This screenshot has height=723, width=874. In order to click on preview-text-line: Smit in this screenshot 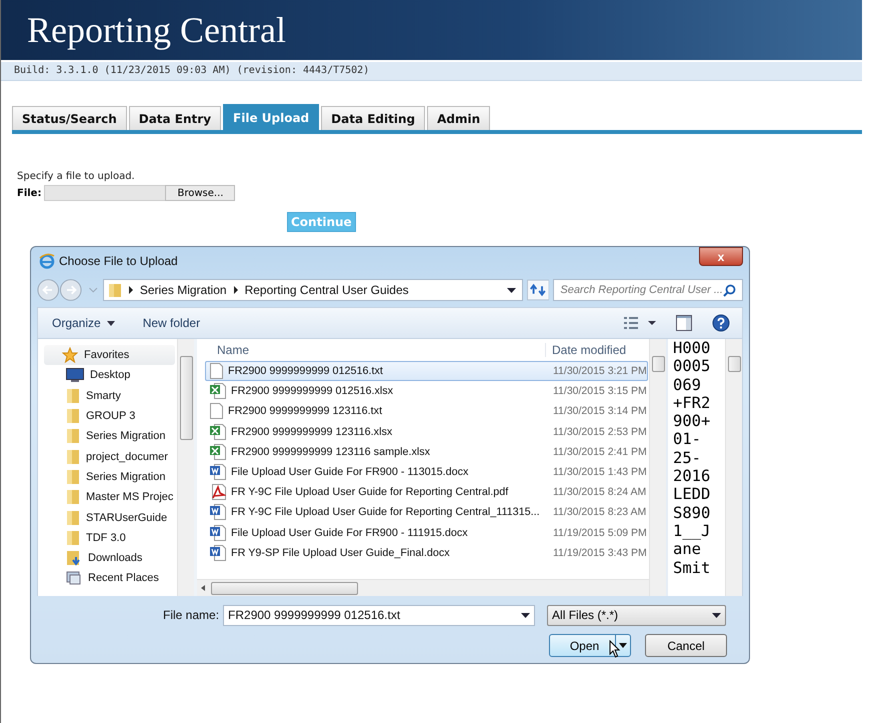, I will do `click(692, 567)`.